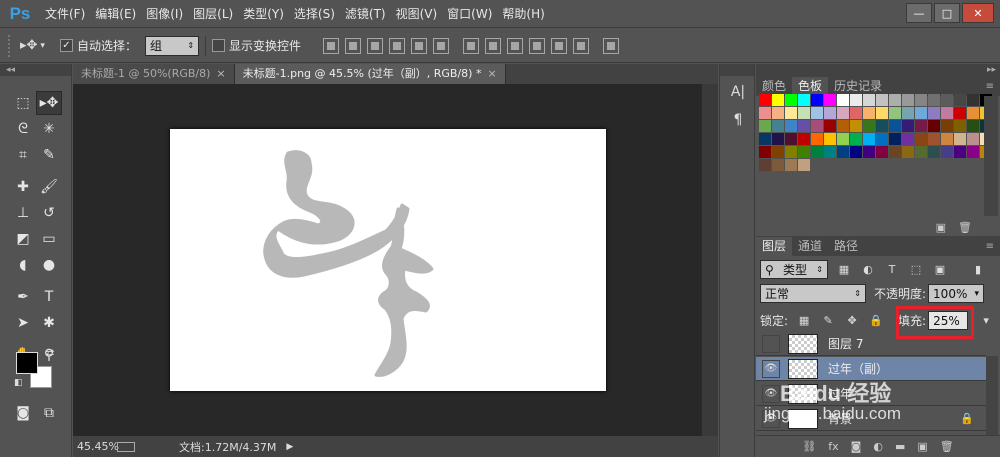  What do you see at coordinates (219, 45) in the screenshot?
I see `show-transform-checkbox` at bounding box center [219, 45].